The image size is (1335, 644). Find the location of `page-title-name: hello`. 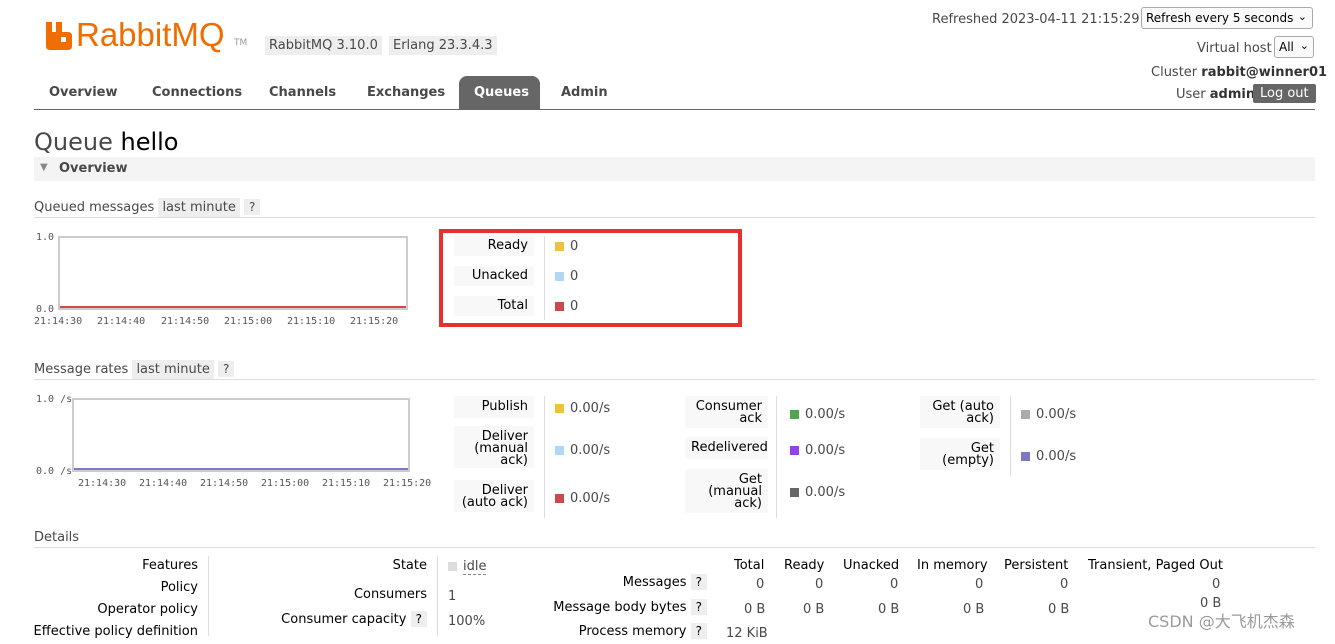

page-title-name: hello is located at coordinates (149, 142).